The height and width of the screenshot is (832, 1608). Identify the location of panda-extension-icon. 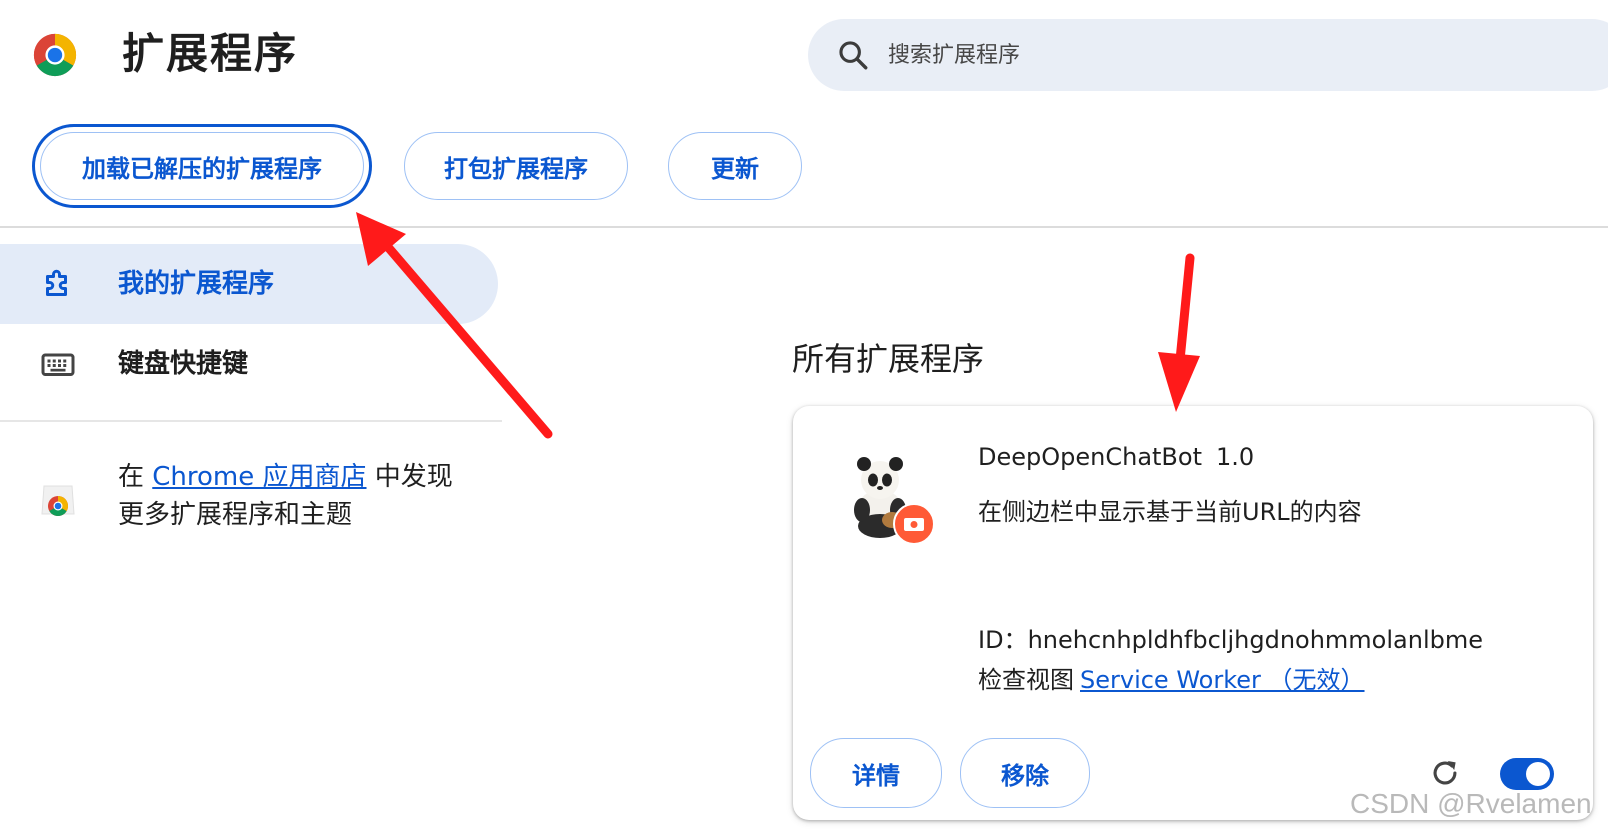
(894, 501).